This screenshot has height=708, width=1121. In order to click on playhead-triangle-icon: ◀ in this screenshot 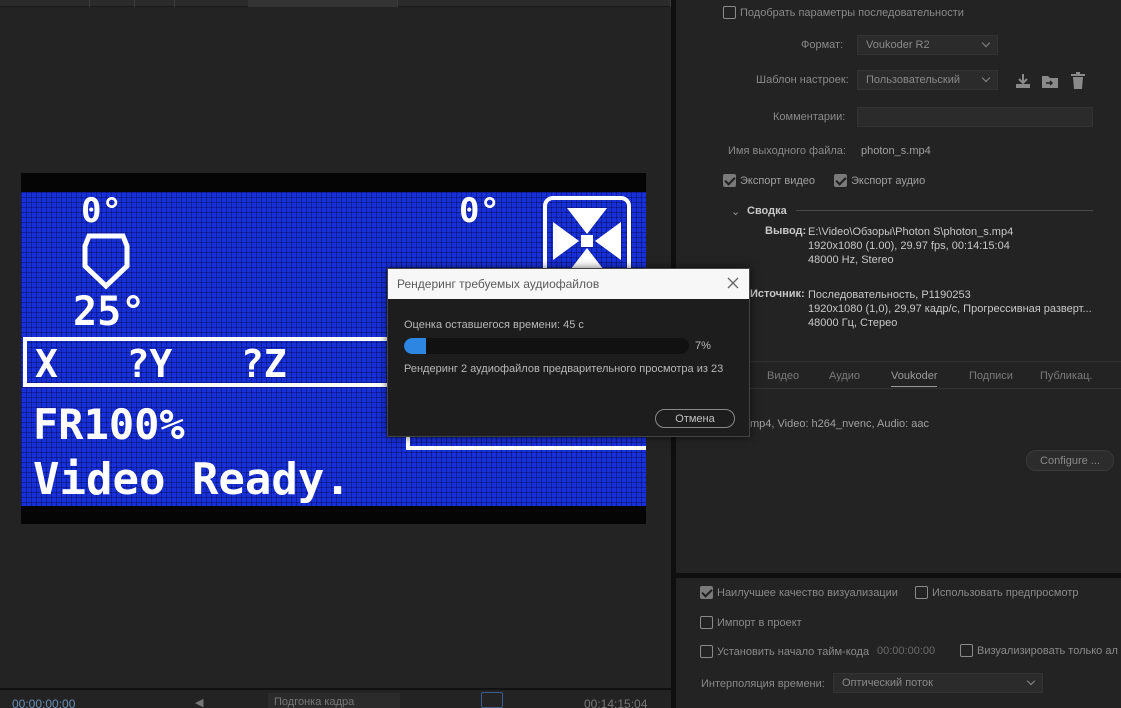, I will do `click(199, 702)`.